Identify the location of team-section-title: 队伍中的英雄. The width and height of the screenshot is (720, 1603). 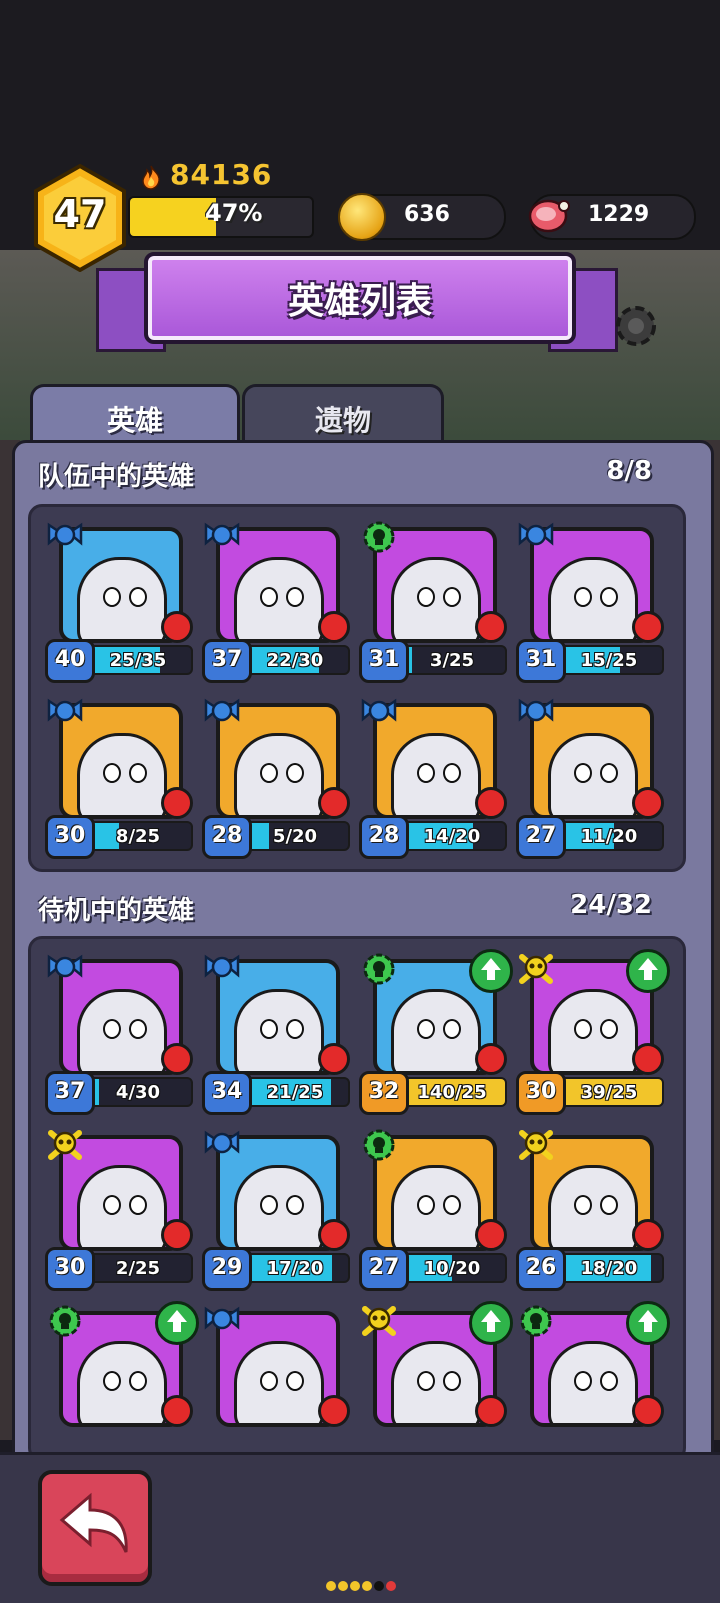
(116, 477).